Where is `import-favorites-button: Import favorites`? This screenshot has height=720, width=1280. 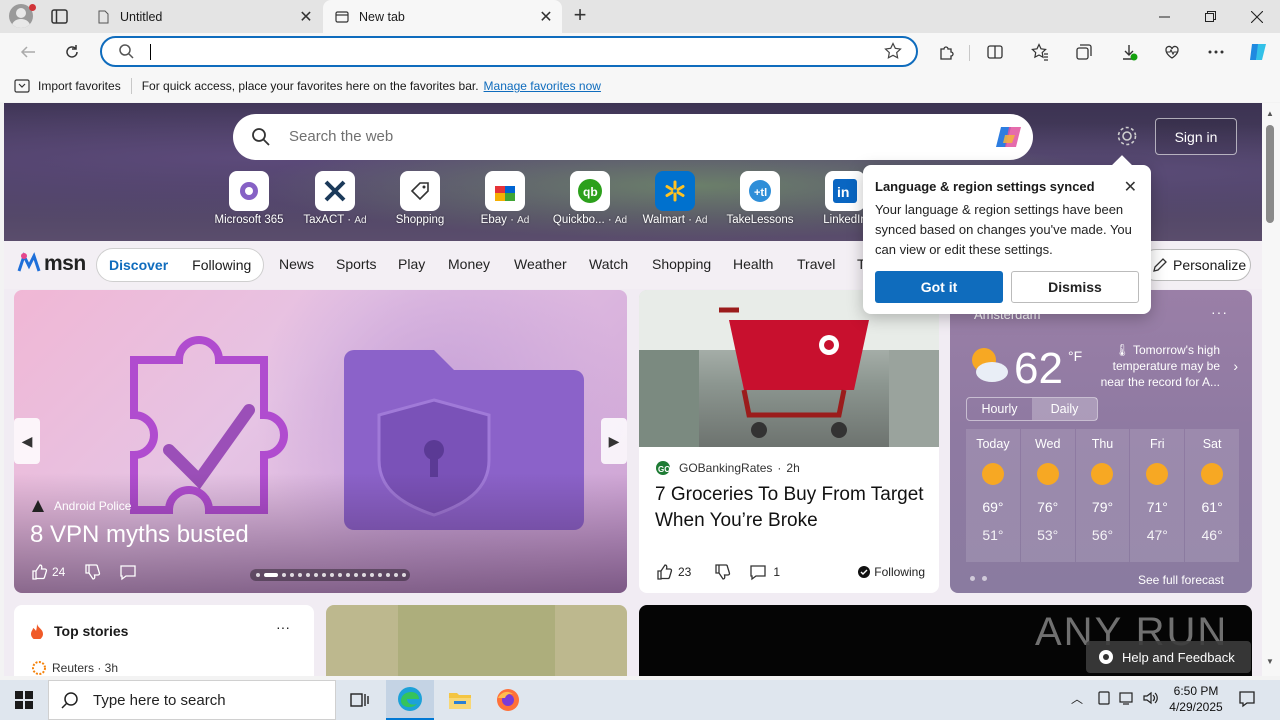
import-favorites-button: Import favorites is located at coordinates (67, 86).